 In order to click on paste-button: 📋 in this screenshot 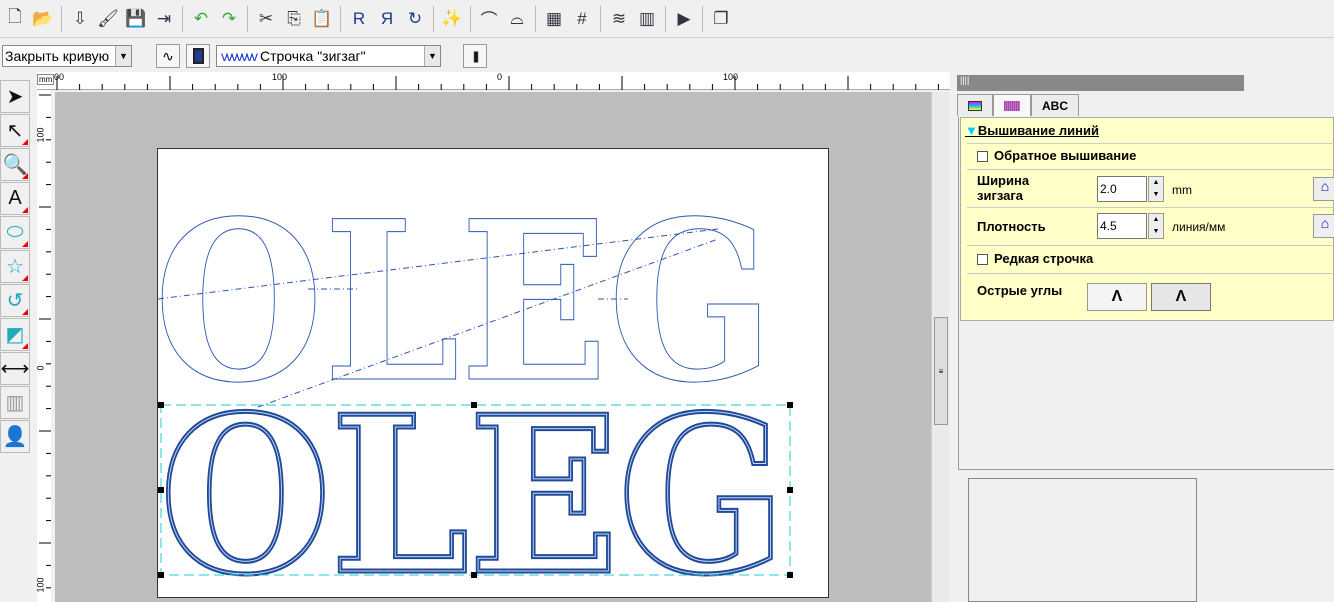, I will do `click(322, 19)`.